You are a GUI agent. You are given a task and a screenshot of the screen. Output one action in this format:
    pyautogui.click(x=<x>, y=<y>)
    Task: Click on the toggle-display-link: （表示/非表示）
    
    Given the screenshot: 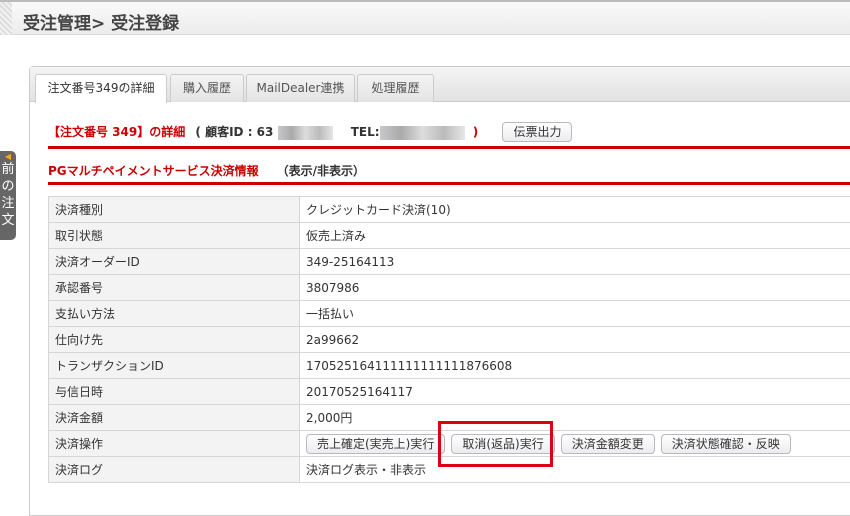 What is the action you would take?
    pyautogui.click(x=321, y=171)
    